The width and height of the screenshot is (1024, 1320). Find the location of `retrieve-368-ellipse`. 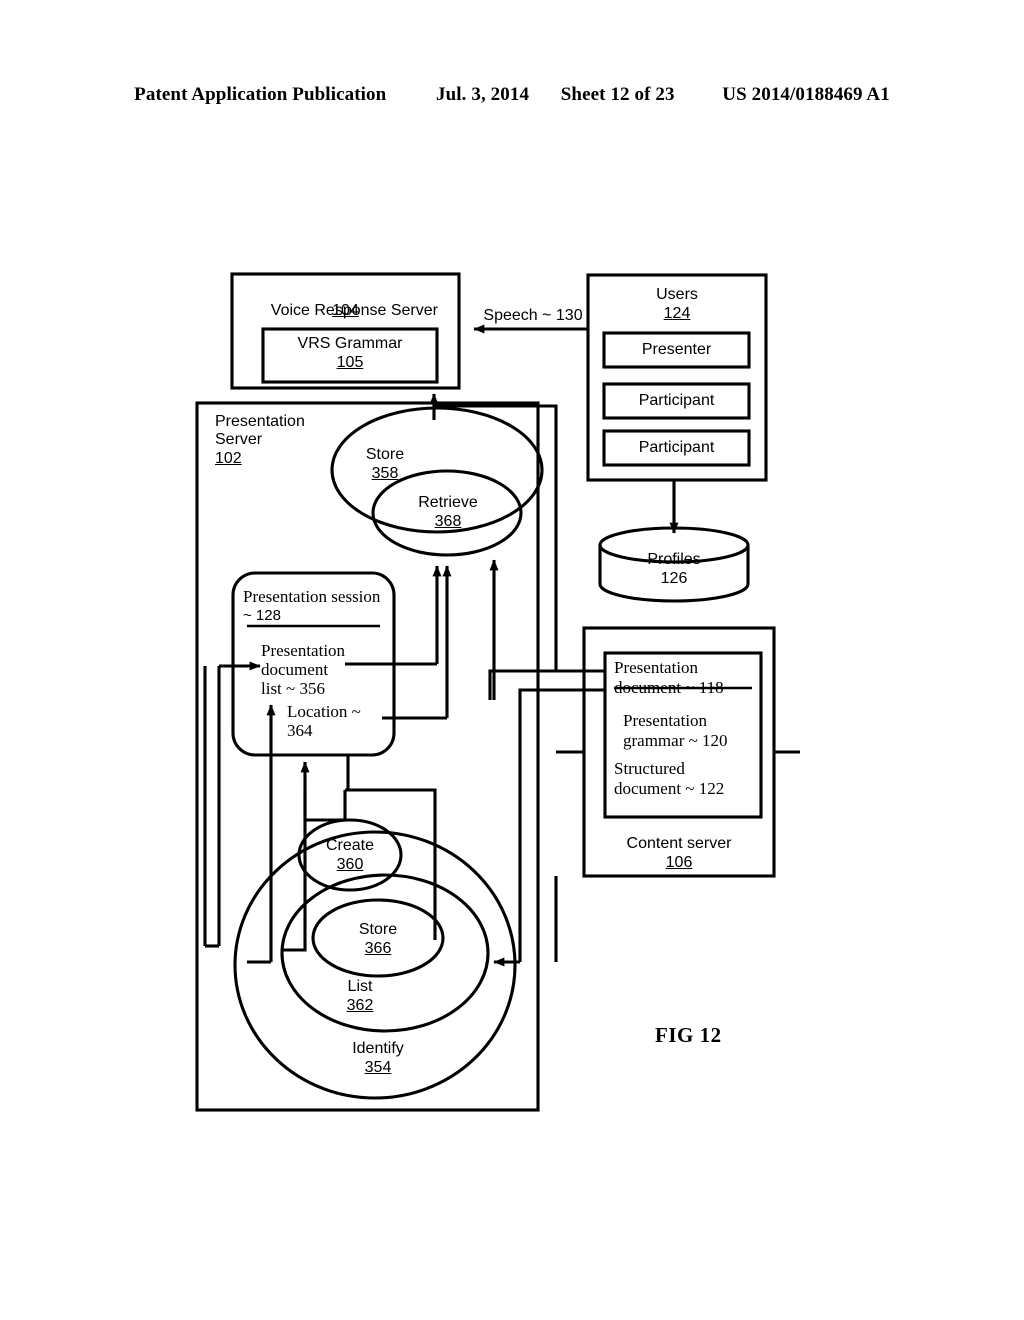

retrieve-368-ellipse is located at coordinates (447, 513).